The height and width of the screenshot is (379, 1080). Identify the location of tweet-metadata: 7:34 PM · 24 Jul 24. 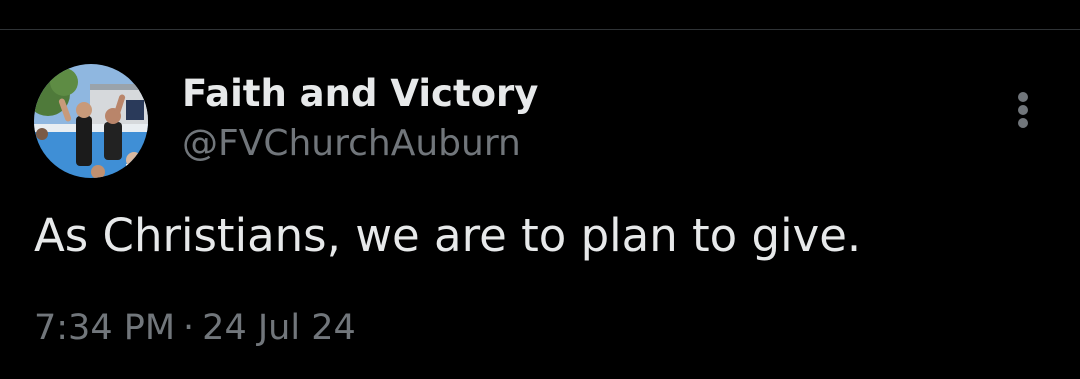
(195, 328).